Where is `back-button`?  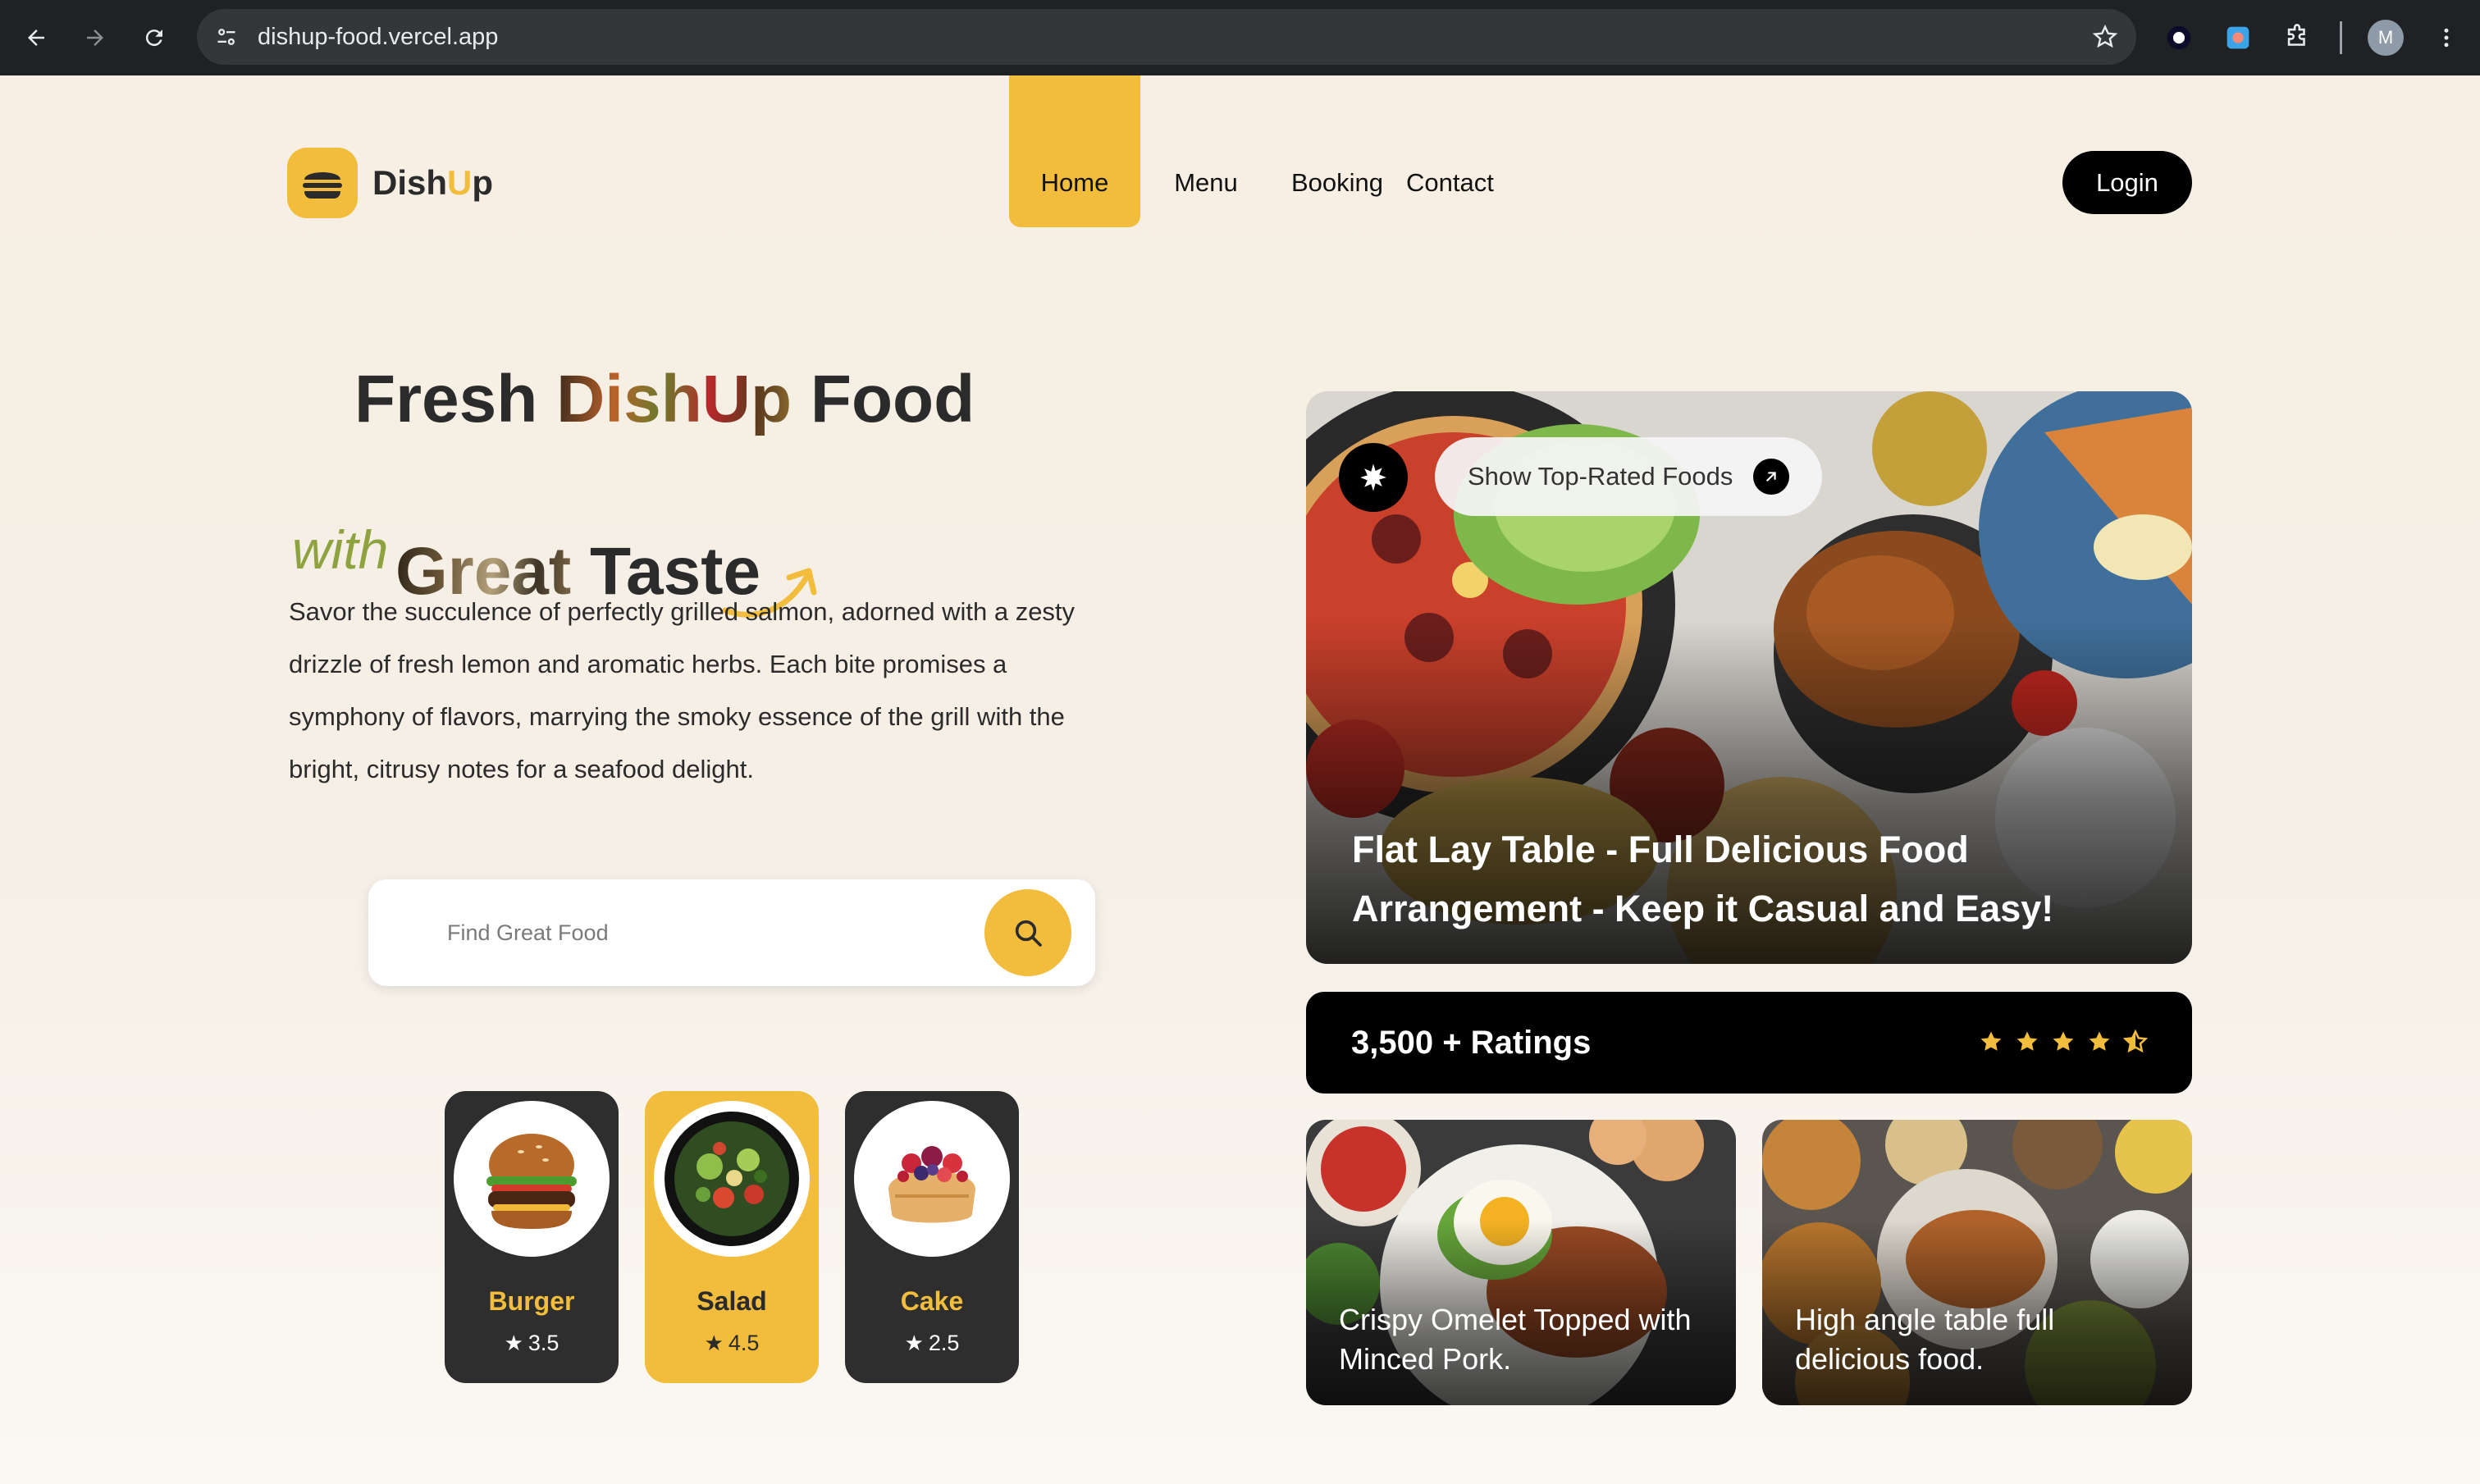 back-button is located at coordinates (36, 37).